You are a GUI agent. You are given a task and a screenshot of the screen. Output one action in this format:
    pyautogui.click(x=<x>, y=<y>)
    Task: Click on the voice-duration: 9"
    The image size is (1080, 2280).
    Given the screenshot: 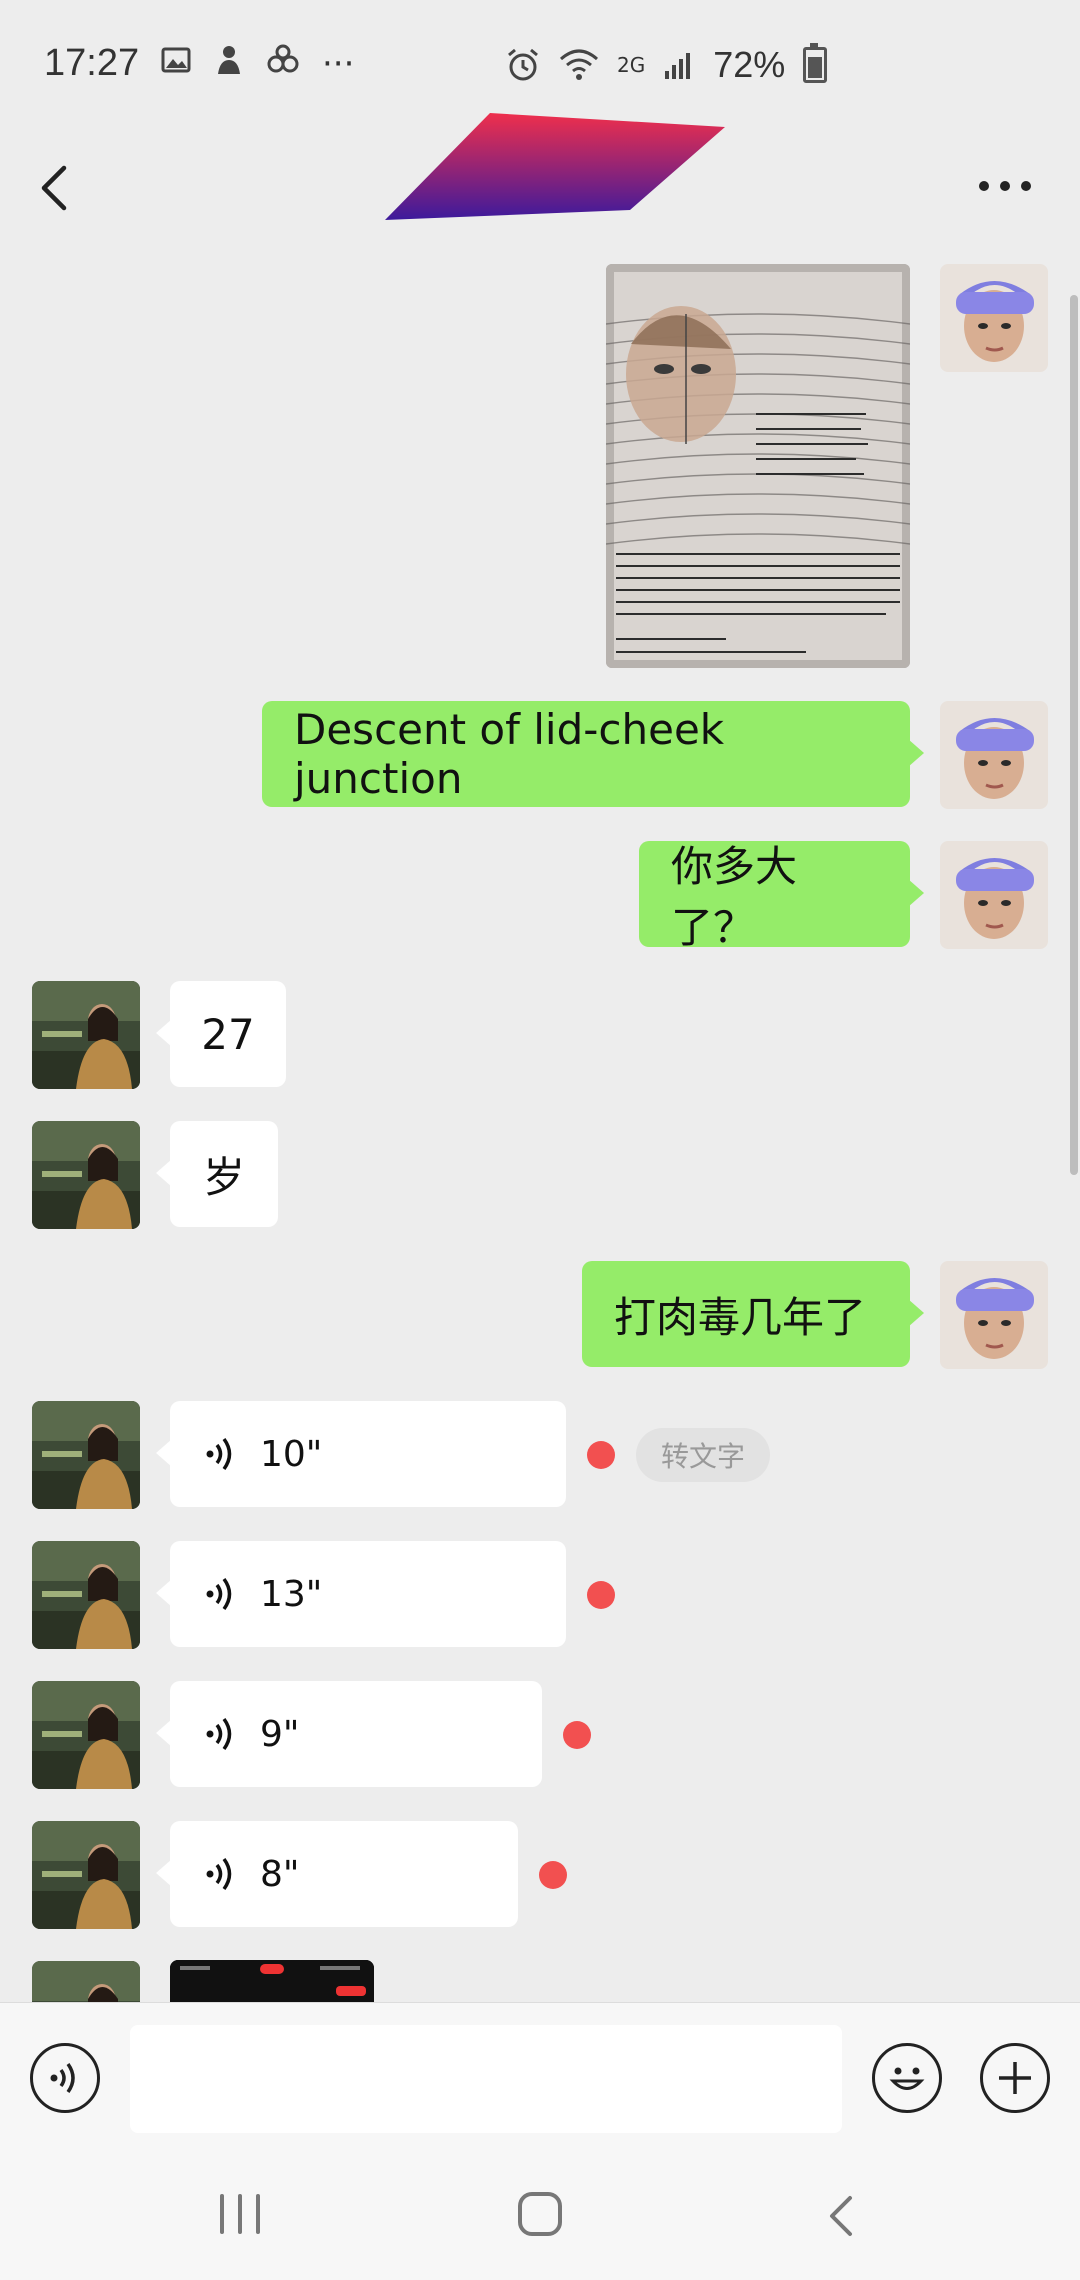 What is the action you would take?
    pyautogui.click(x=280, y=1734)
    